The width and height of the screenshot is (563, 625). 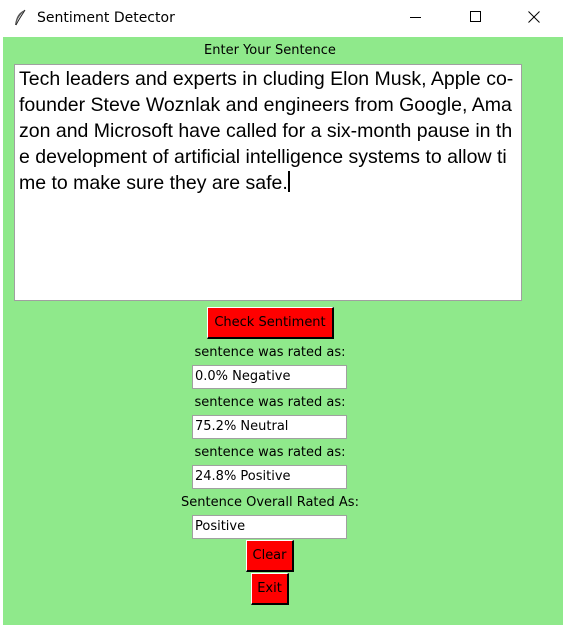 What do you see at coordinates (270, 50) in the screenshot?
I see `prompt-label: Enter Your Sentence` at bounding box center [270, 50].